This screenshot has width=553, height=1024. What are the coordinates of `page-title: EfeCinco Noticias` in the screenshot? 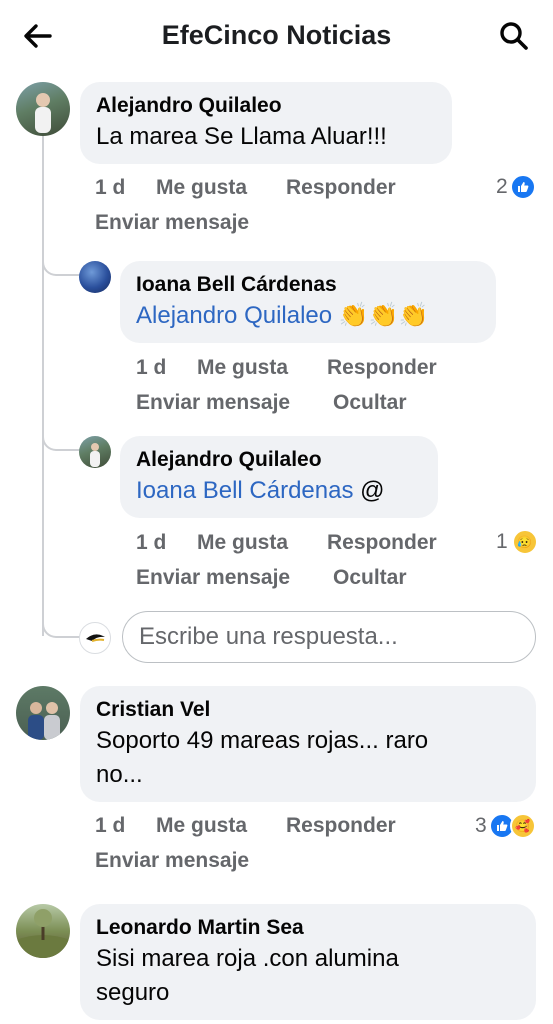 It's located at (276, 35).